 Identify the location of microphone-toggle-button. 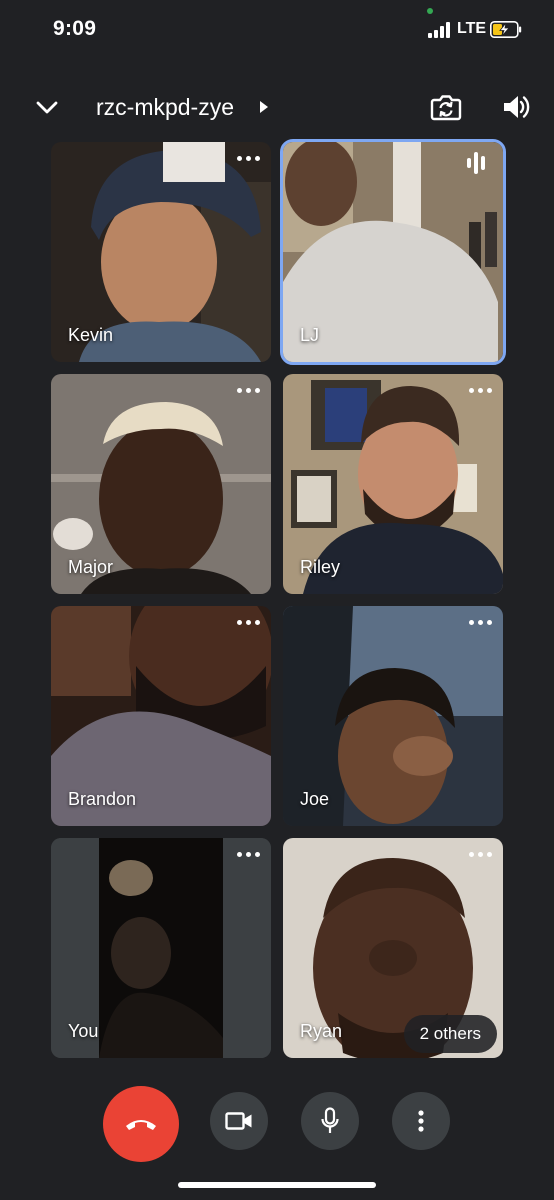
(330, 1121).